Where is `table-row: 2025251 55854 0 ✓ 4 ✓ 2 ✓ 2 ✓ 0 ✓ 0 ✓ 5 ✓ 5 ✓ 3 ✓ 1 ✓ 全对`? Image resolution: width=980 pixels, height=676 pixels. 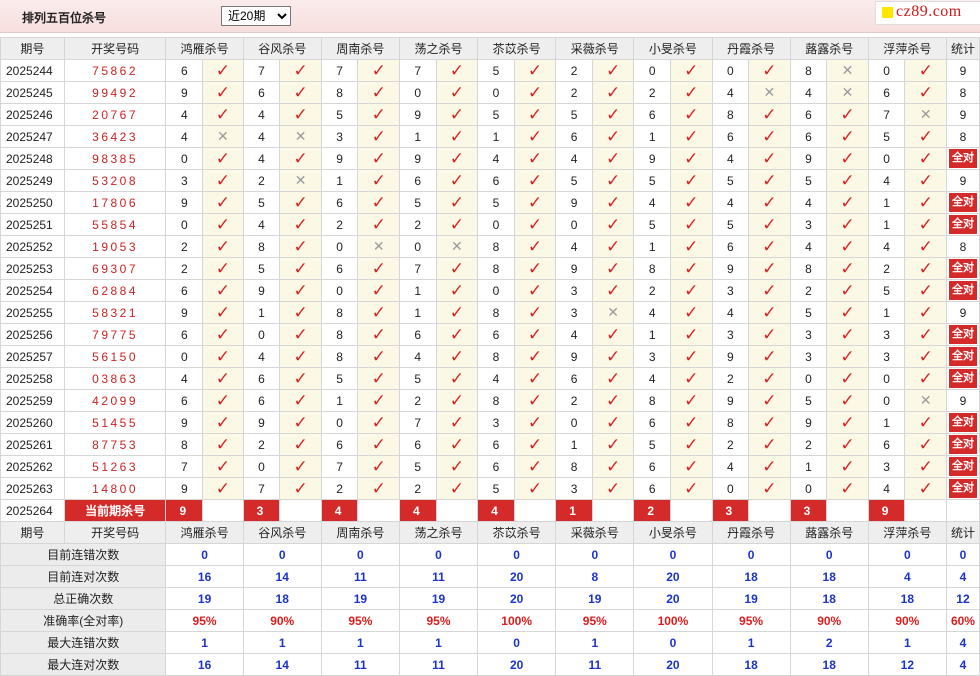
table-row: 2025251 55854 0 ✓ 4 ✓ 2 ✓ 2 ✓ 0 ✓ 0 ✓ 5 ✓ 5 ✓ 3 ✓ 1 ✓ 全对 is located at coordinates (490, 224).